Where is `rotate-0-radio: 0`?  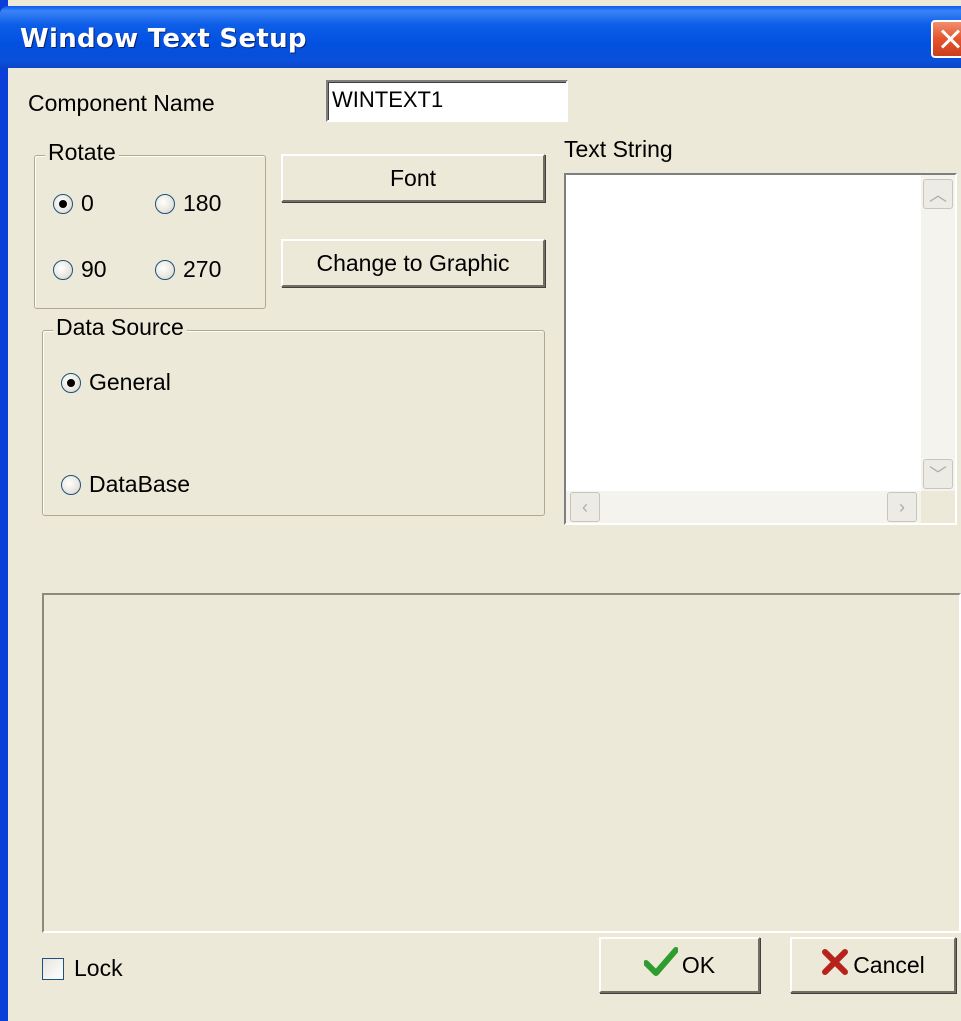 rotate-0-radio: 0 is located at coordinates (73, 203).